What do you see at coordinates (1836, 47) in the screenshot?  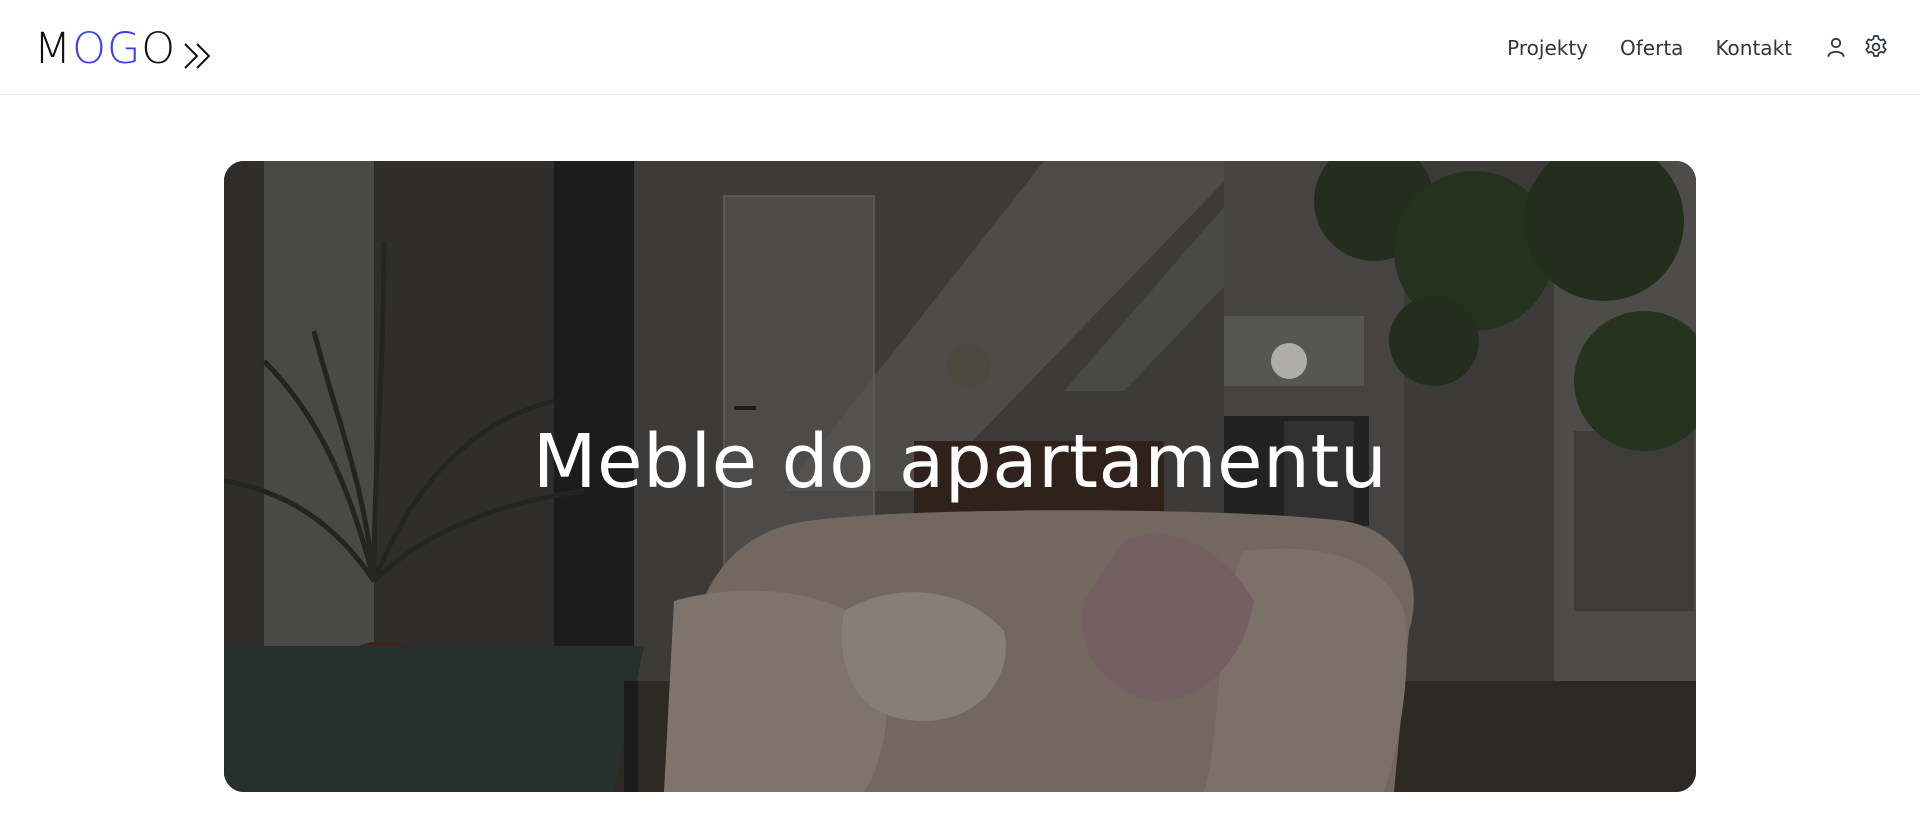 I see `user-icon` at bounding box center [1836, 47].